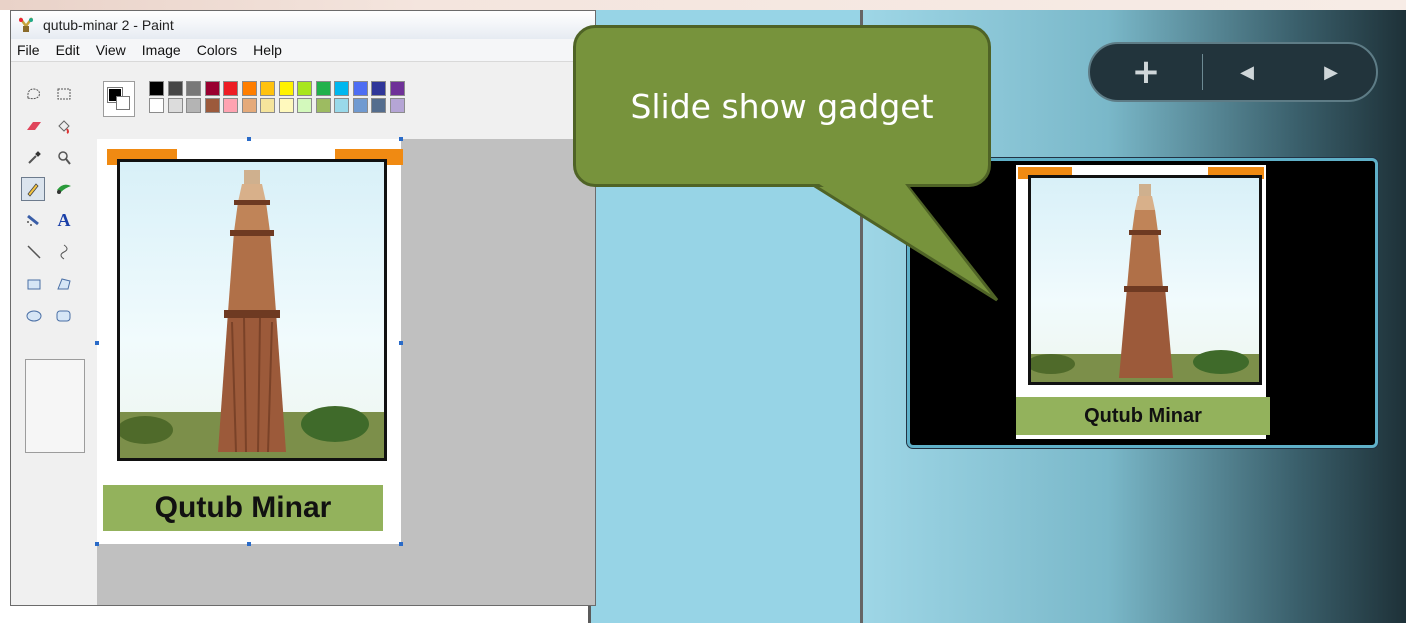  I want to click on window-title: qutub-minar 2 - Paint, so click(108, 25).